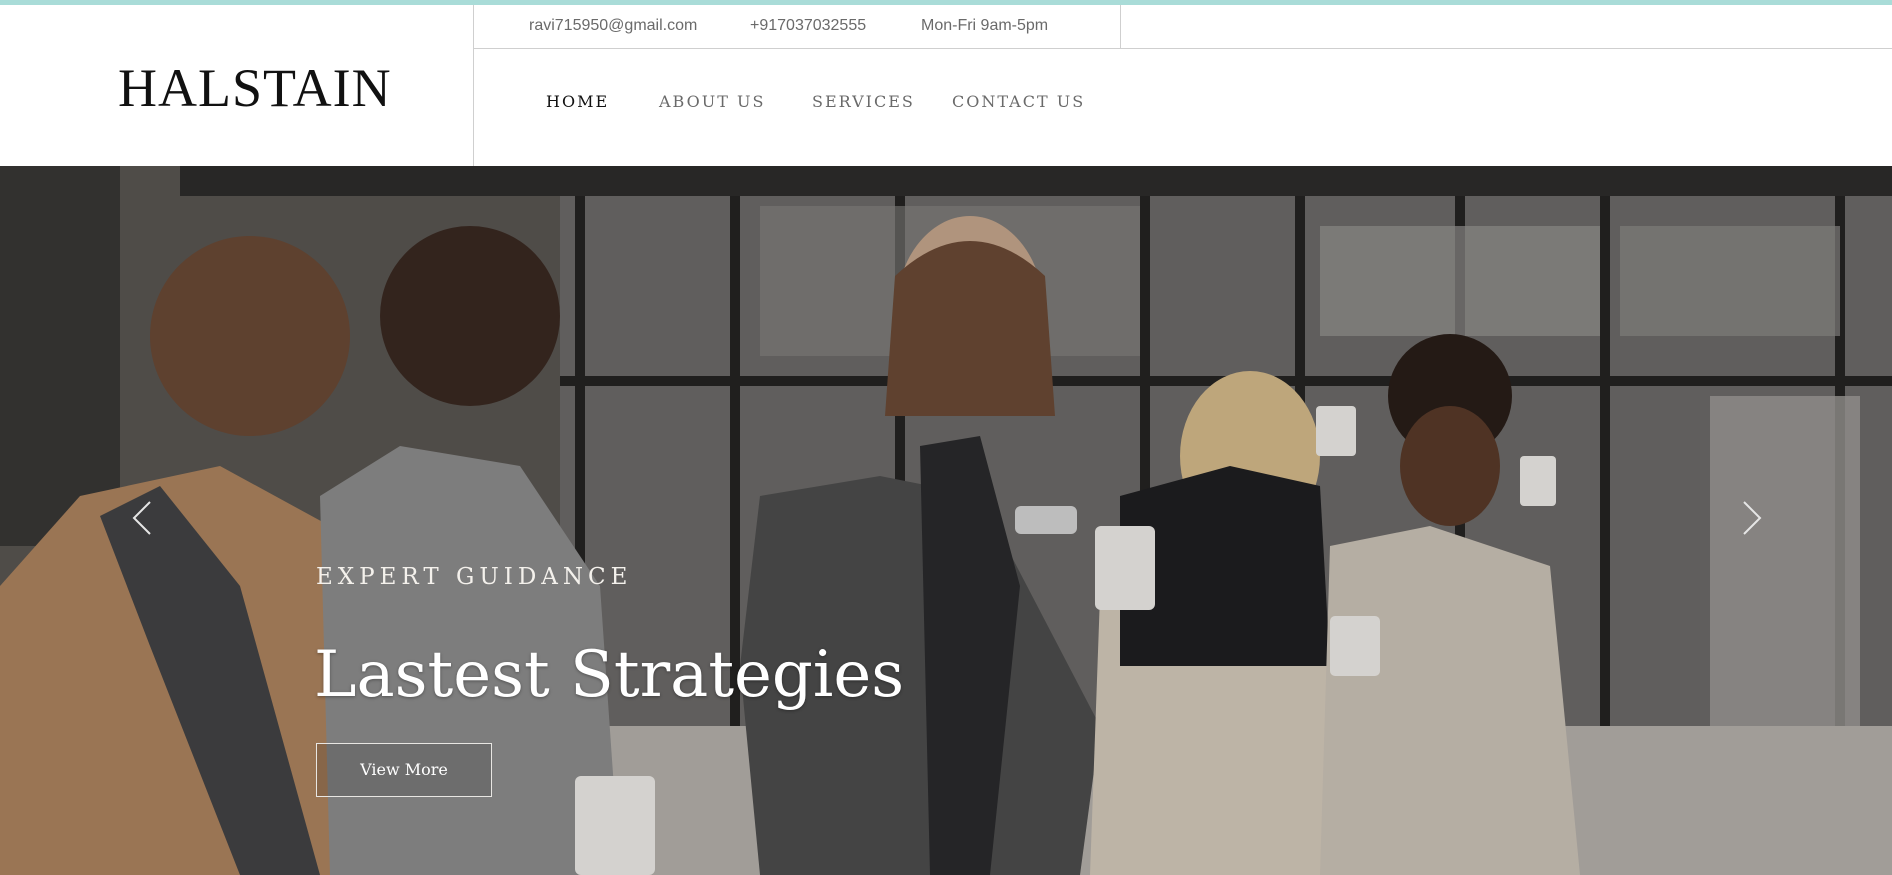 The height and width of the screenshot is (875, 1892). Describe the element at coordinates (712, 101) in the screenshot. I see `nav-item-about-us: ABOUT US` at that location.